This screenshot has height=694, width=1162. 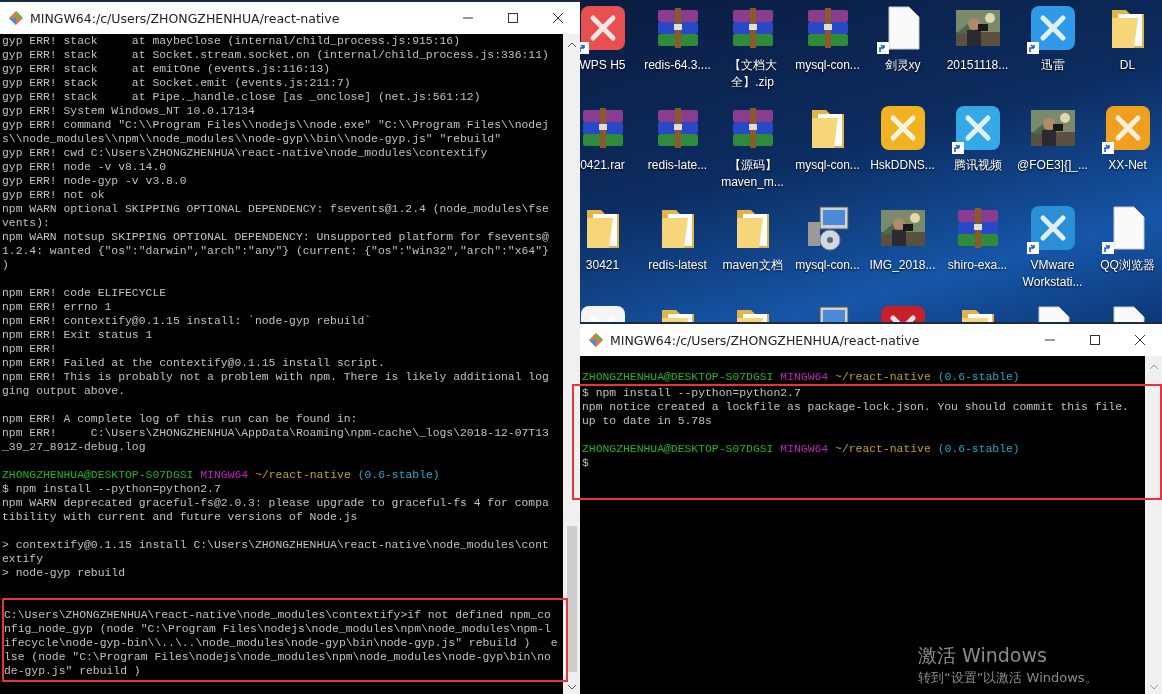 What do you see at coordinates (571, 45) in the screenshot?
I see `chevron-up-icon` at bounding box center [571, 45].